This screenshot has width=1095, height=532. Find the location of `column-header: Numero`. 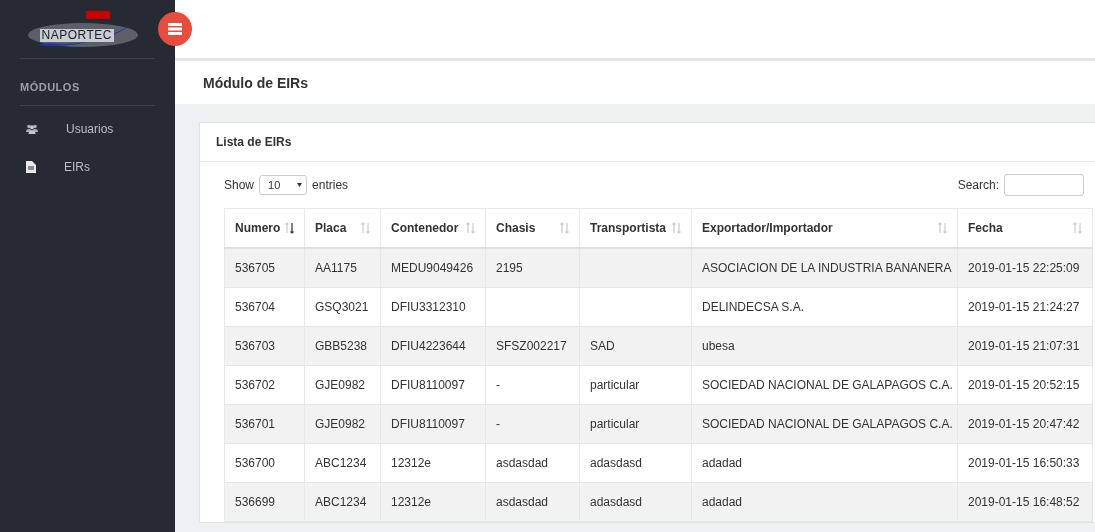

column-header: Numero is located at coordinates (258, 228).